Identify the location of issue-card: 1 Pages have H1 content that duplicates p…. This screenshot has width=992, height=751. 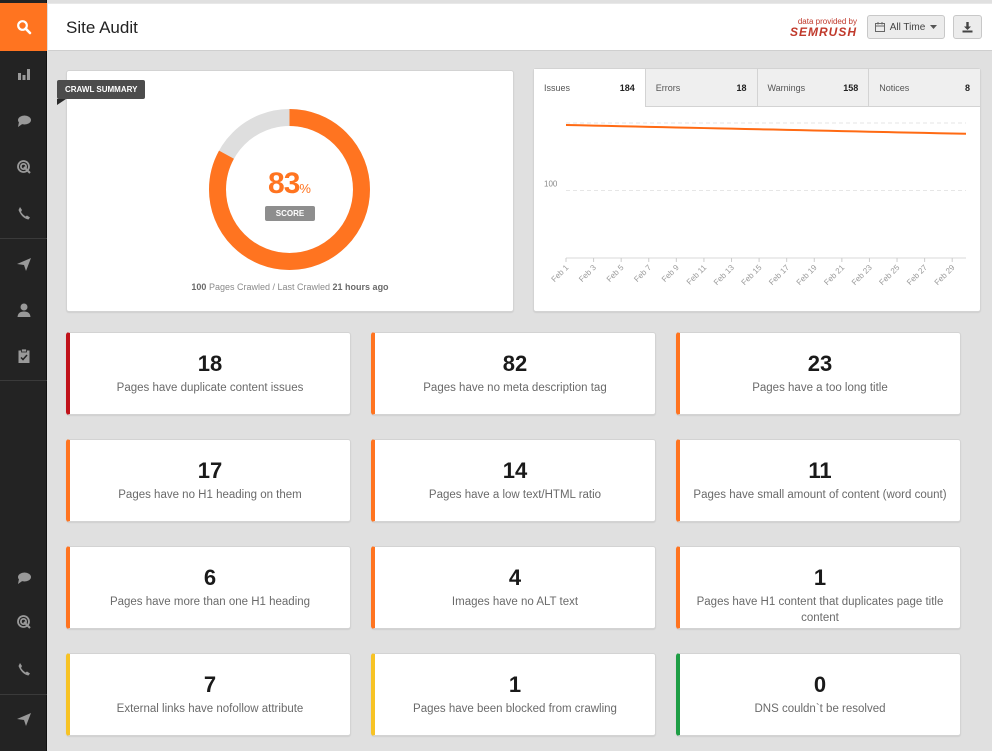
(818, 587).